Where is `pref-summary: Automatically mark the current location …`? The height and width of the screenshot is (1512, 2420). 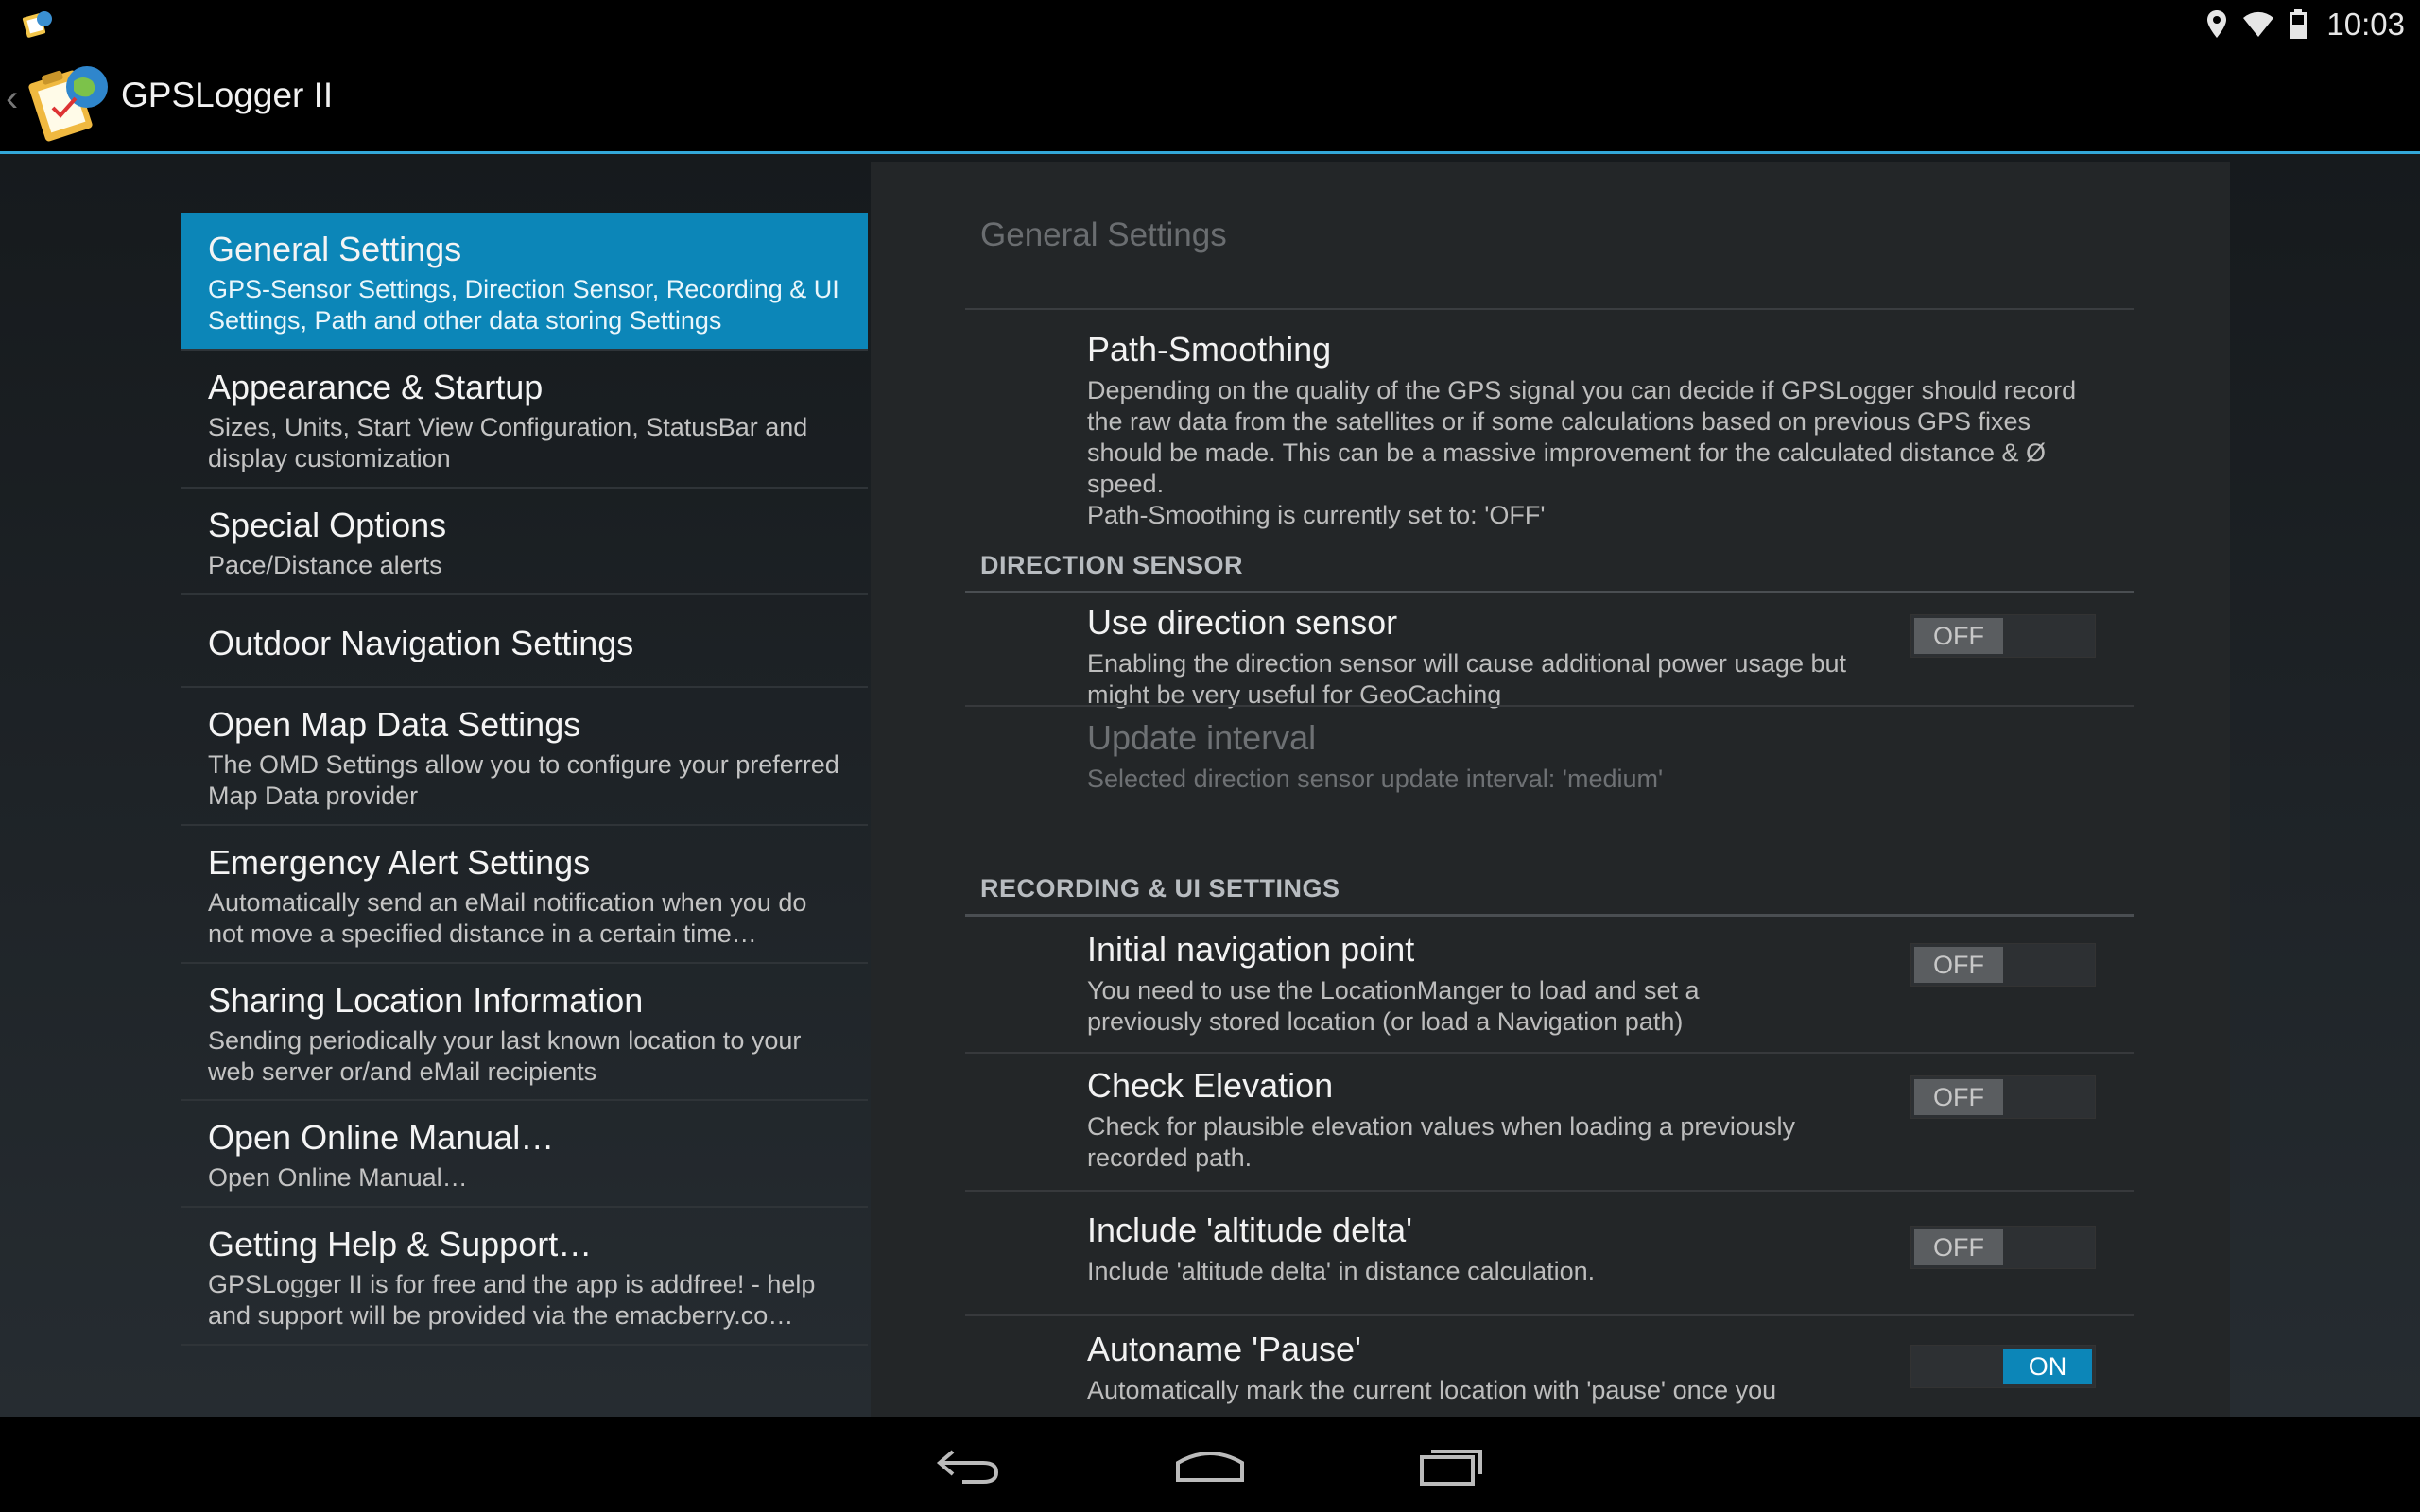
pref-summary: Automatically mark the current location … is located at coordinates (1432, 1390).